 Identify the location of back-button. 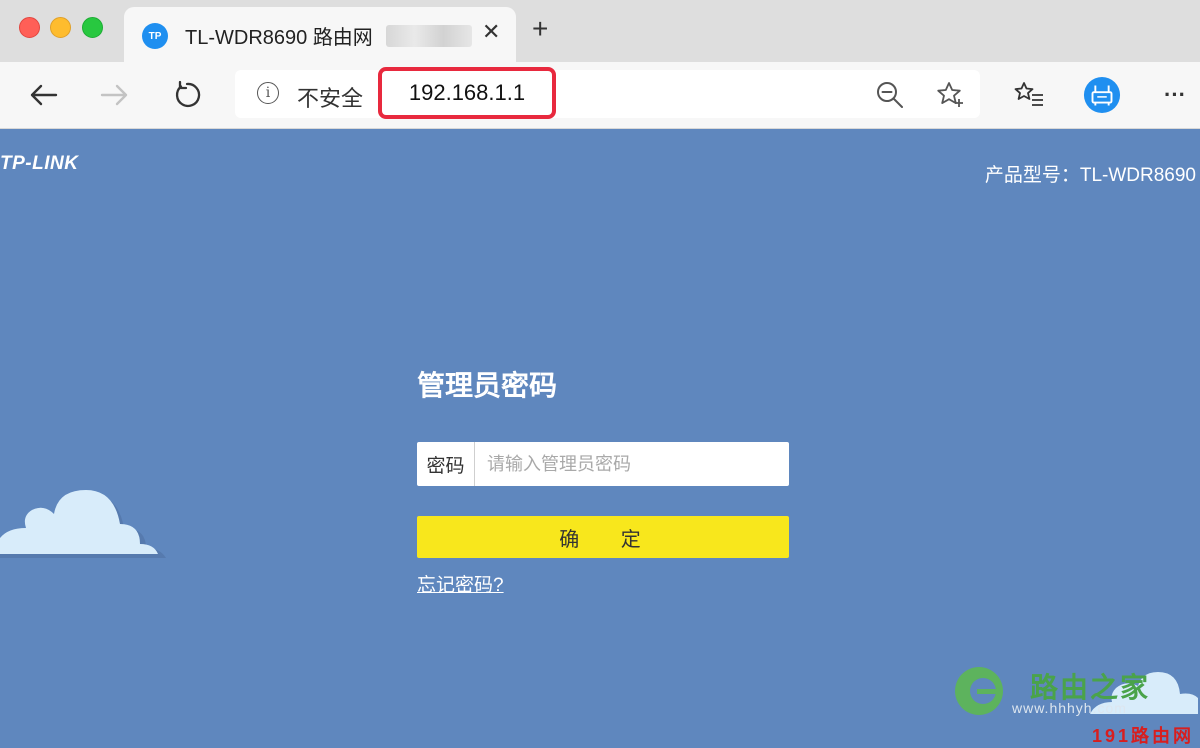
(43, 95).